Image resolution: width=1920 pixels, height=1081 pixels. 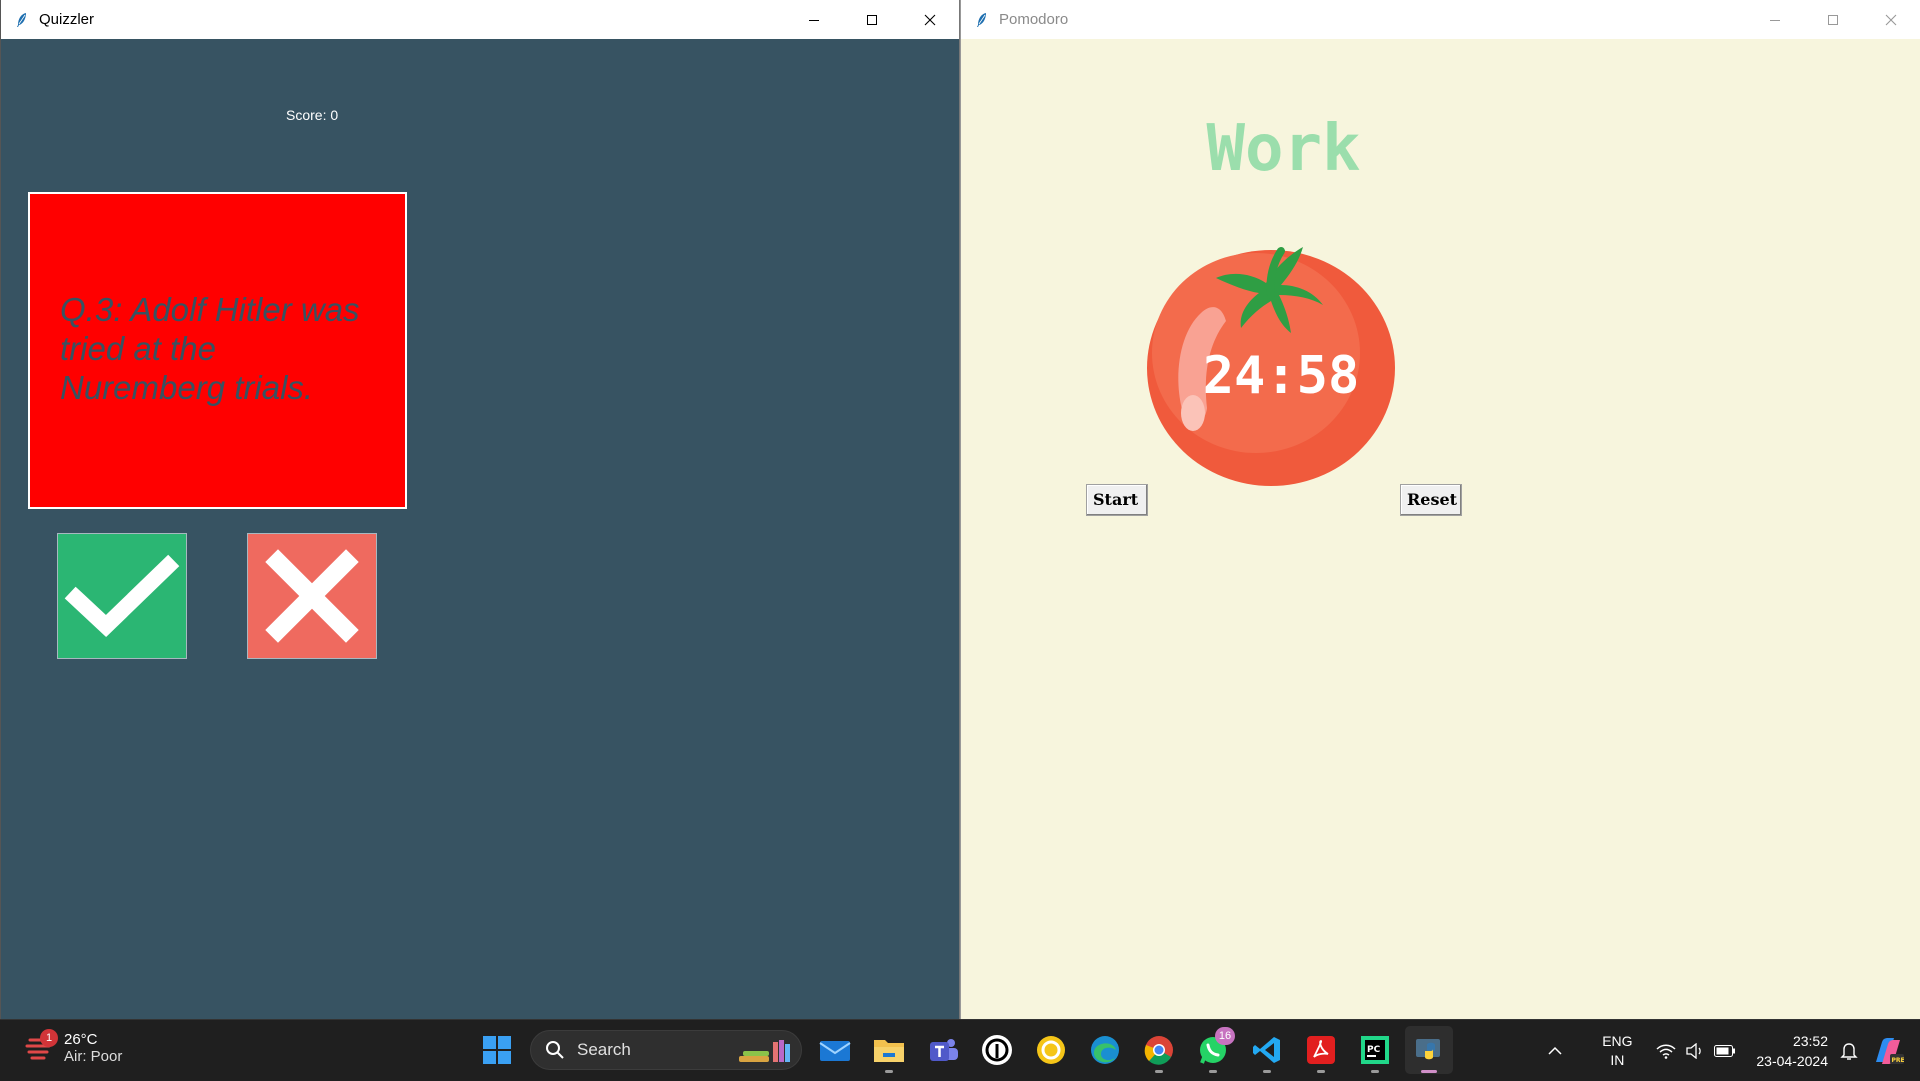 I want to click on check-icon, so click(x=122, y=596).